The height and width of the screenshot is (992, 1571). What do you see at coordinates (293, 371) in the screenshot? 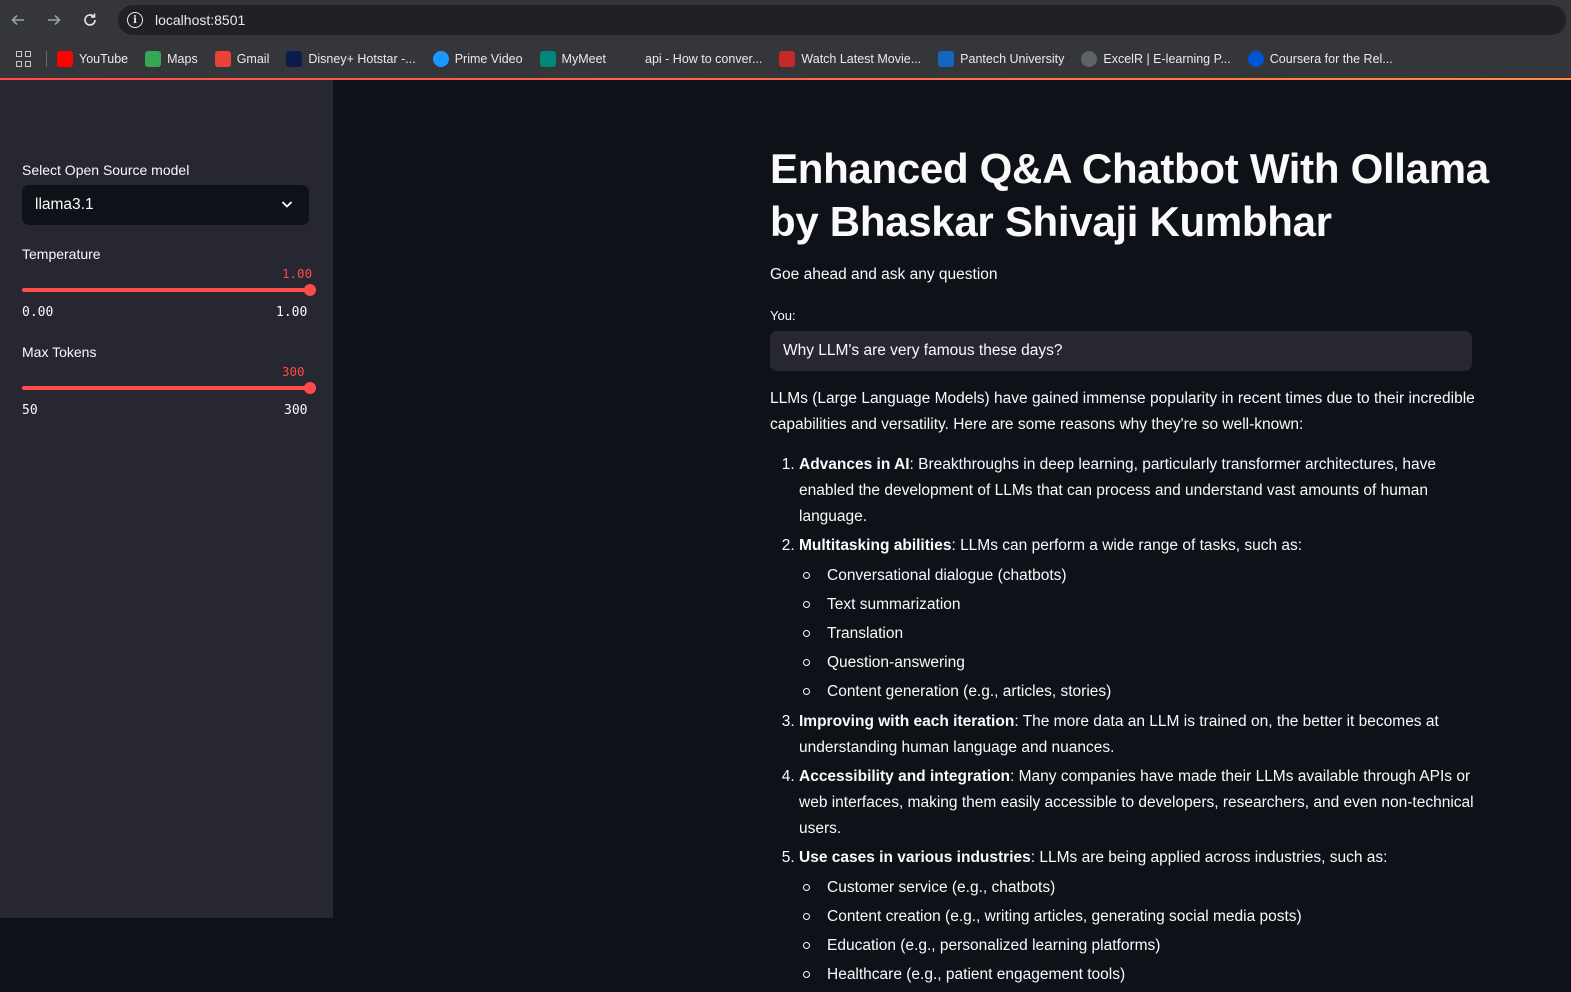
I see `max-tokens-value: 300` at bounding box center [293, 371].